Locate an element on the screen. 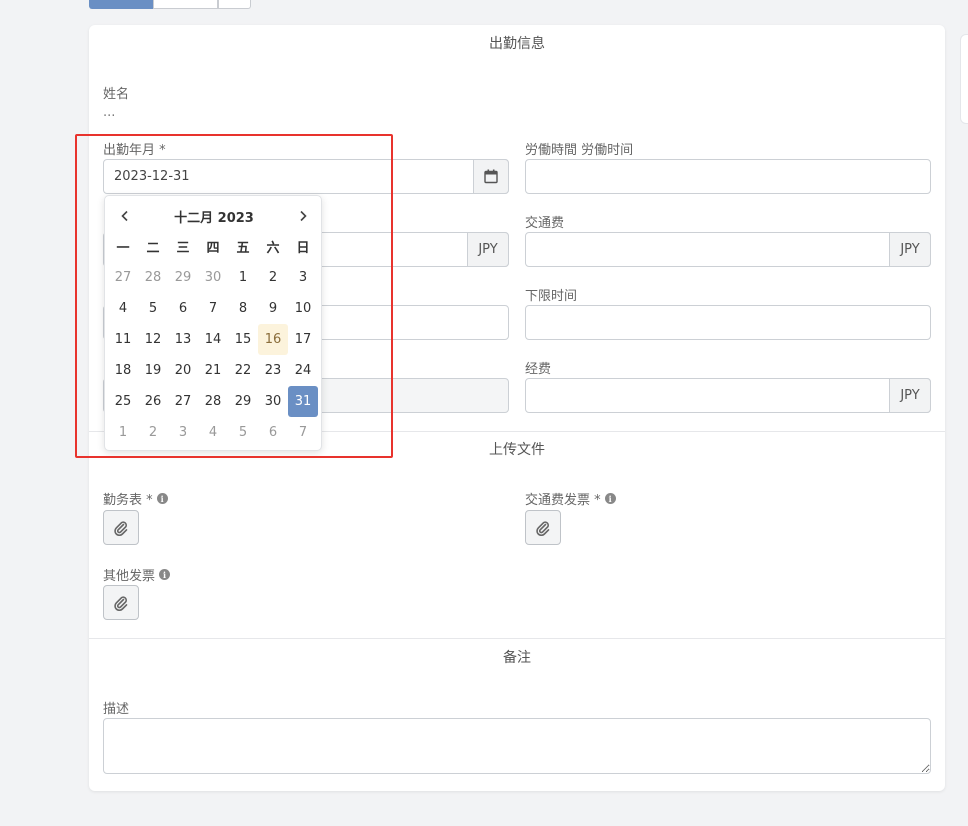 This screenshot has height=826, width=968. weekday-header: 四 is located at coordinates (213, 248).